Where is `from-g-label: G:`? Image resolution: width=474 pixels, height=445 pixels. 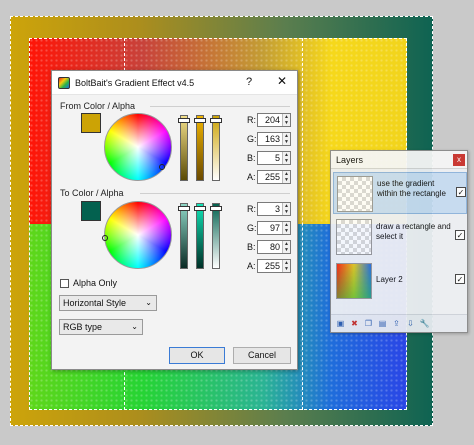 from-g-label: G: is located at coordinates (252, 139).